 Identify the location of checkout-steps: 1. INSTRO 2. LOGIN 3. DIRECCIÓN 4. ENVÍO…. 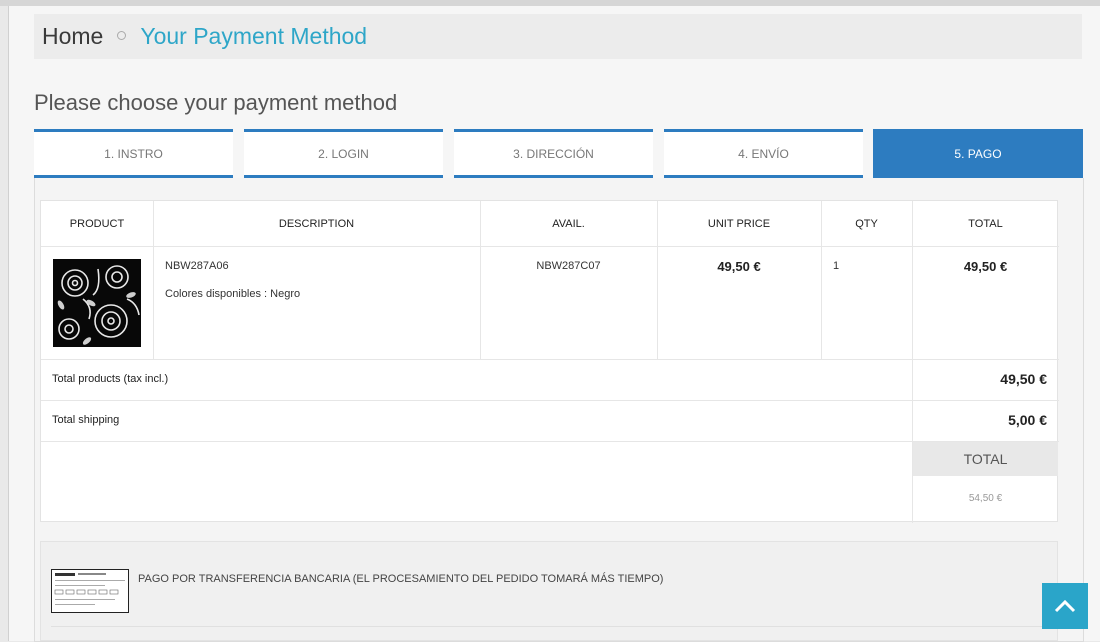
(558, 153).